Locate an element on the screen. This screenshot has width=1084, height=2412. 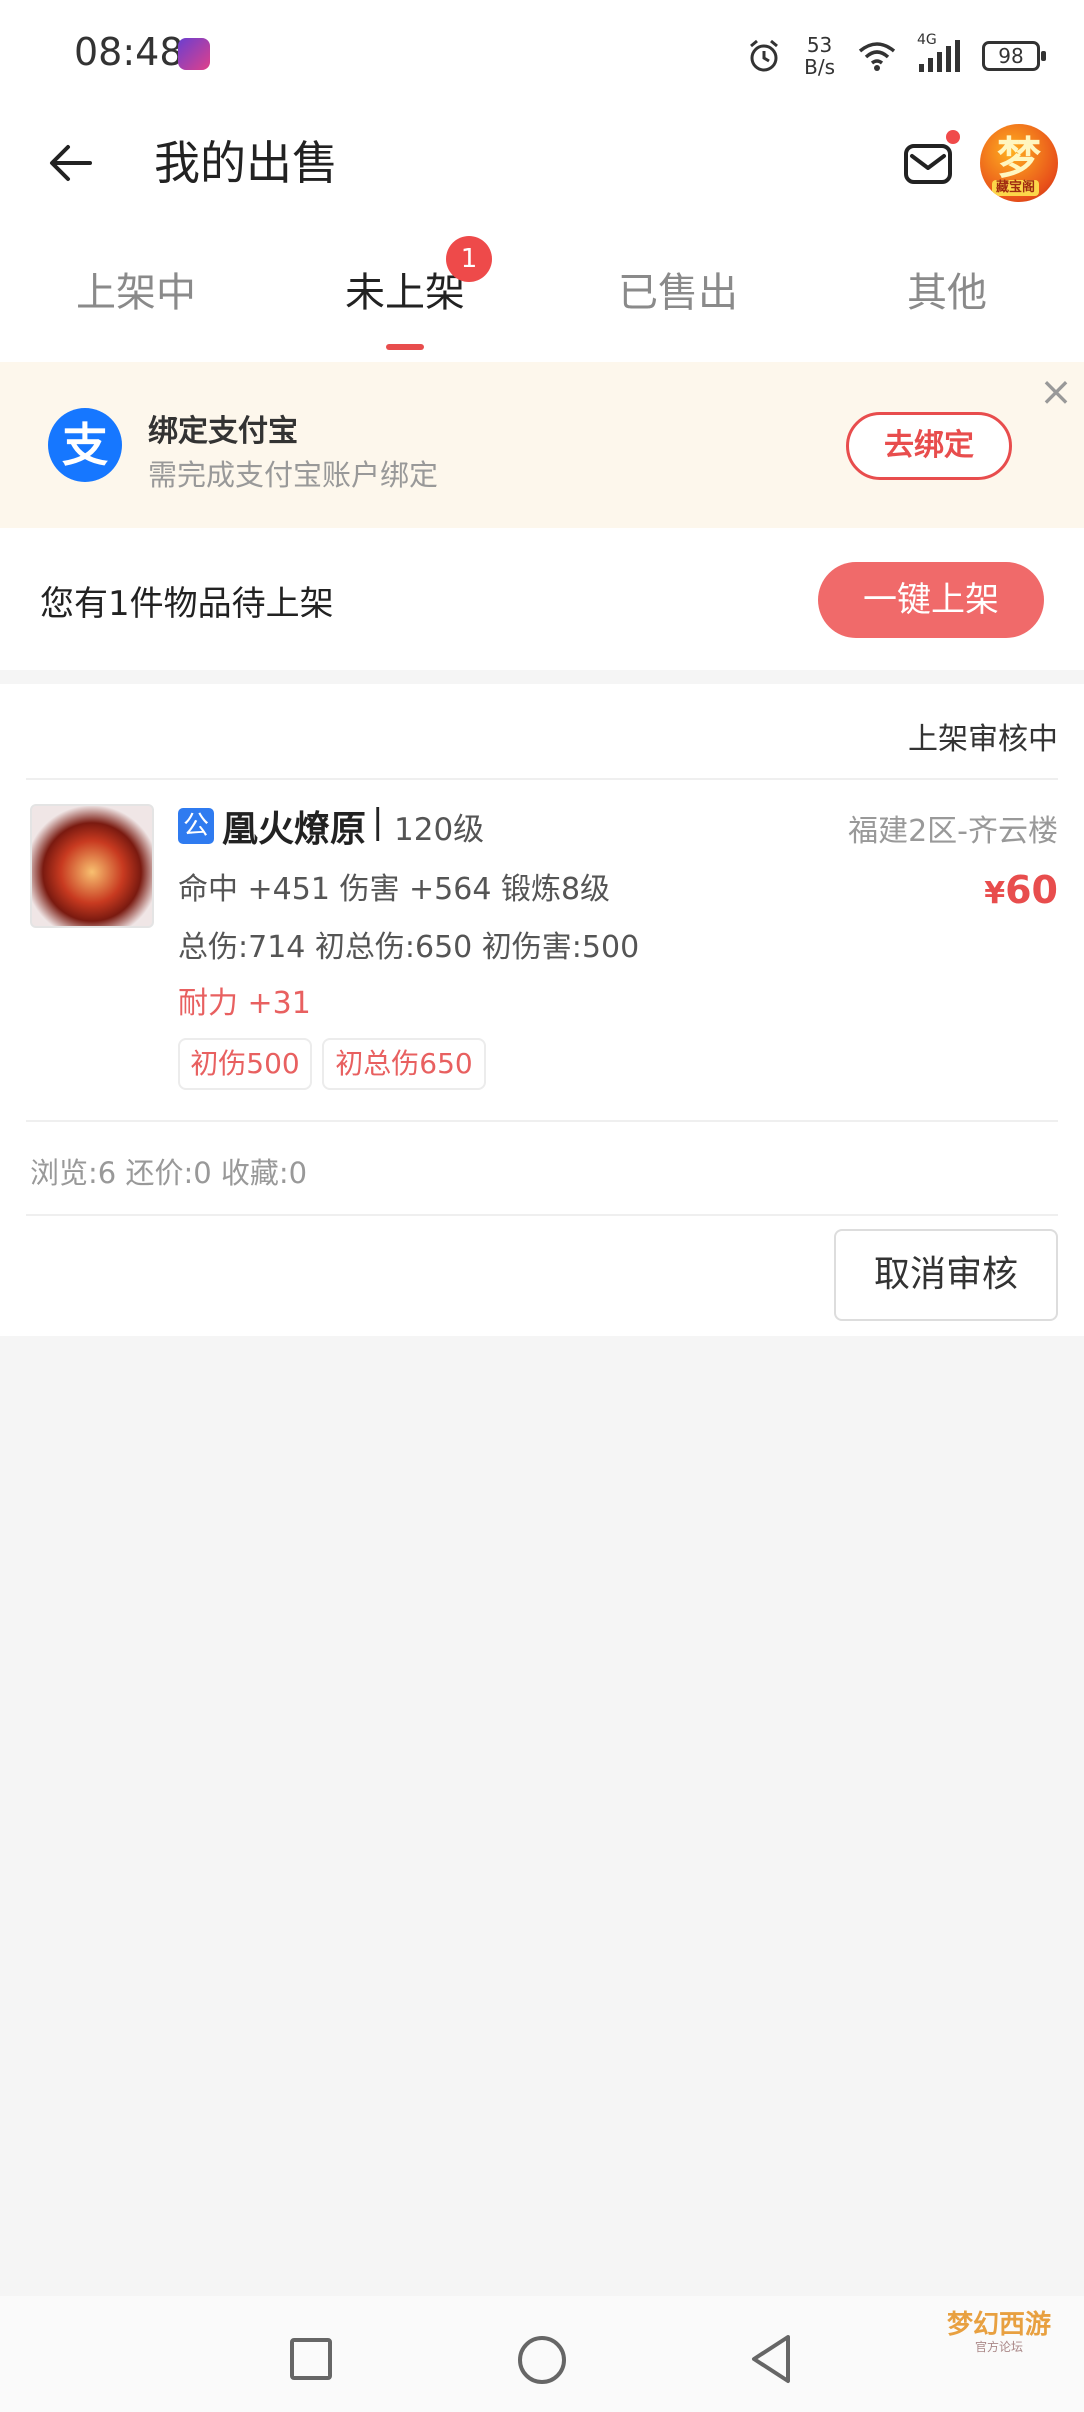
alarm-icon is located at coordinates (764, 55).